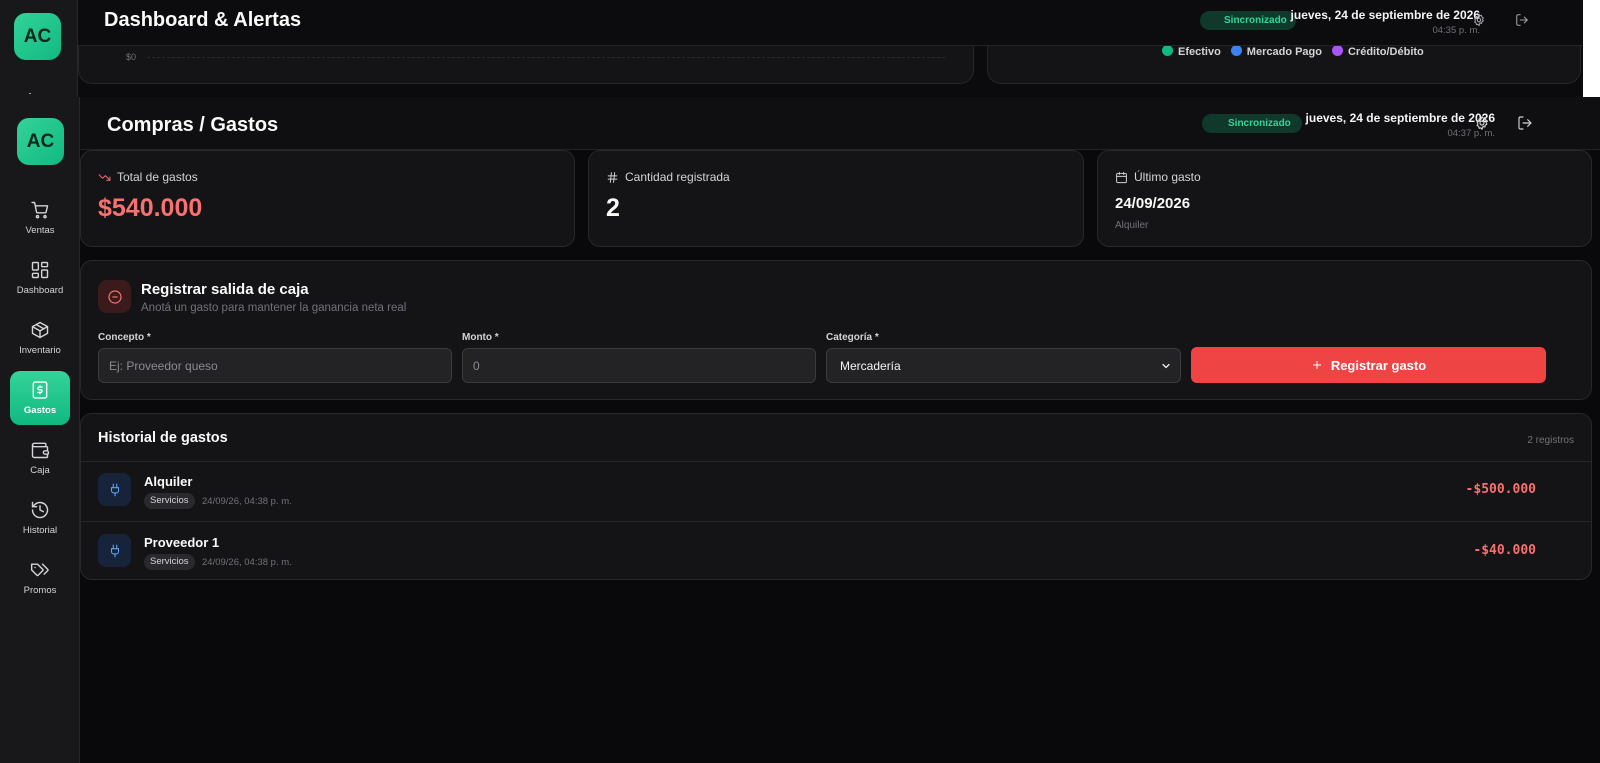 Image resolution: width=1600 pixels, height=763 pixels. Describe the element at coordinates (1377, 51) in the screenshot. I see `legend-item-credito-debito: Crédito/Débito` at that location.